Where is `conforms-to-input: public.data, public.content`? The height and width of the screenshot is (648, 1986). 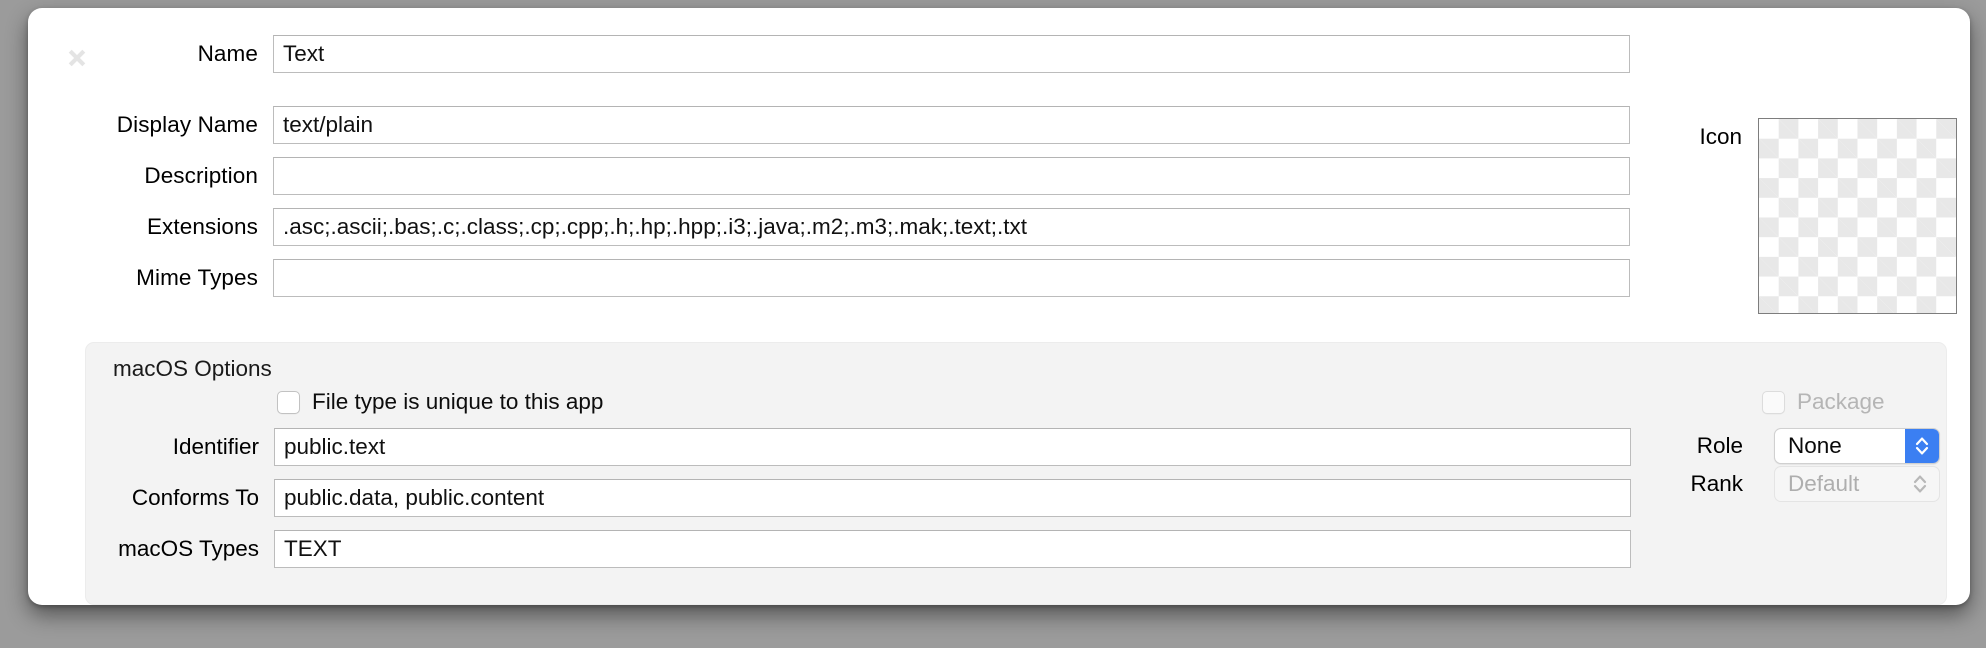
conforms-to-input: public.data, public.content is located at coordinates (952, 498).